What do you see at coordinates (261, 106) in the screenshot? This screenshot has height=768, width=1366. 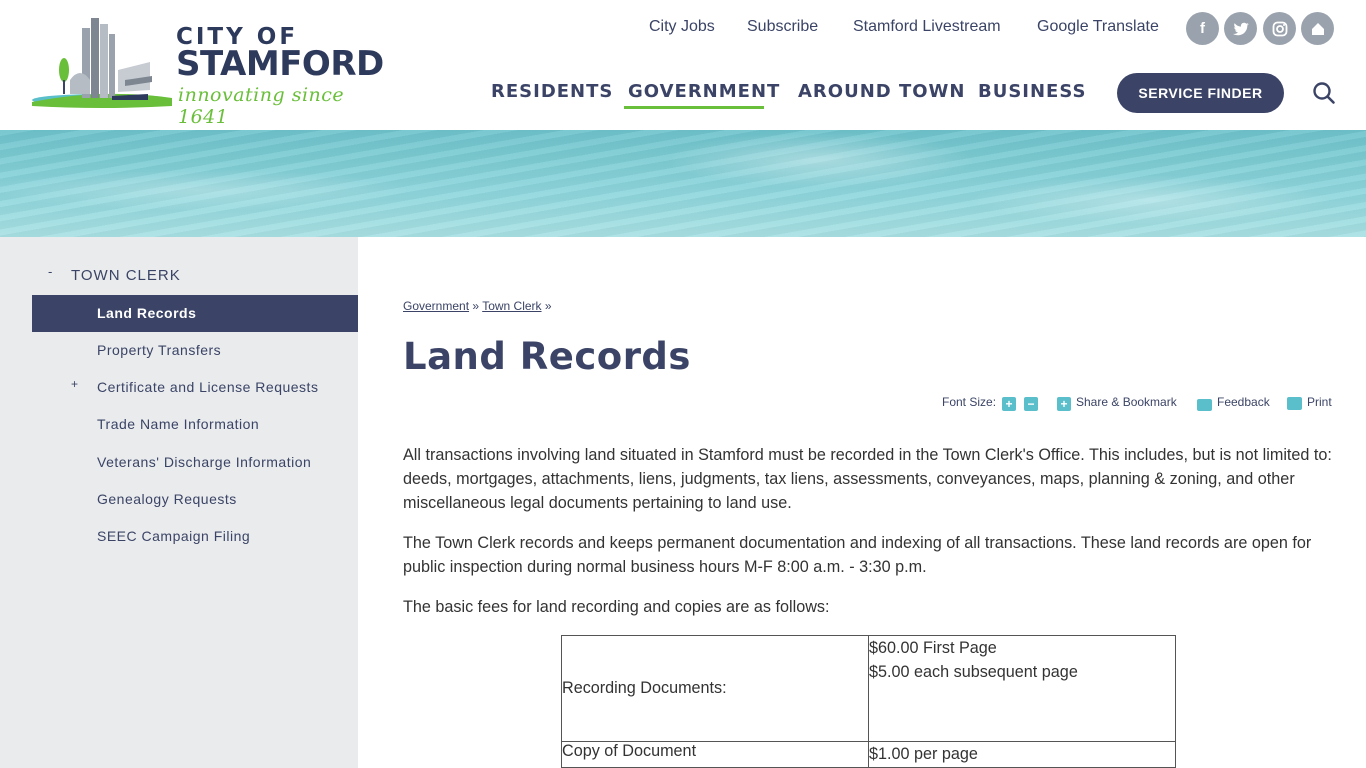 I see `logo-tagline: innovating since 1641` at bounding box center [261, 106].